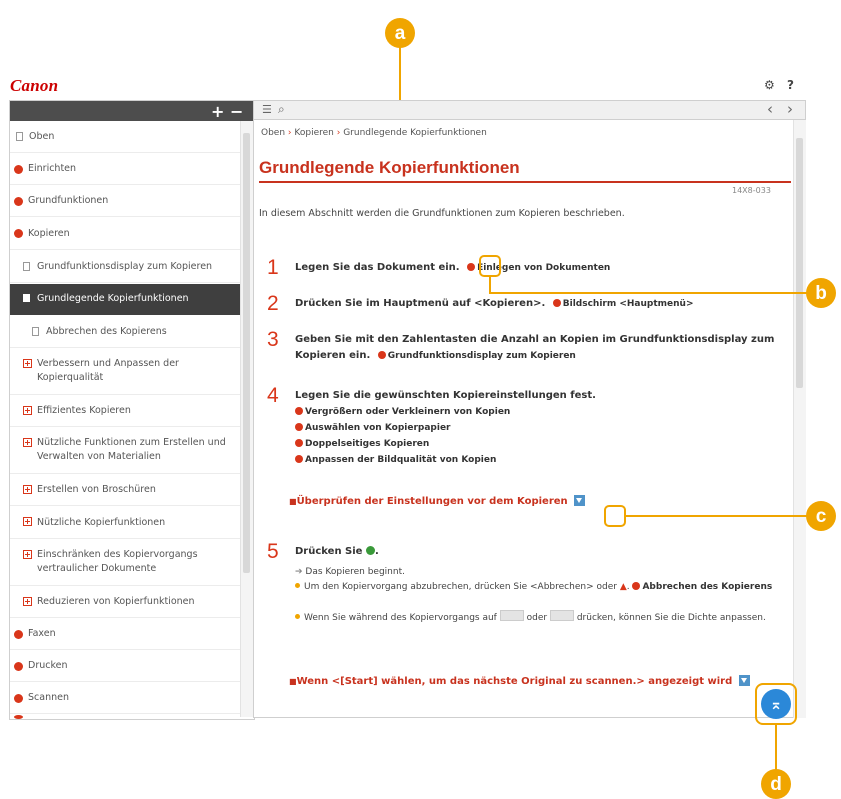  What do you see at coordinates (623, 304) in the screenshot?
I see `step-link: Bildschirm <Hauptmenü>` at bounding box center [623, 304].